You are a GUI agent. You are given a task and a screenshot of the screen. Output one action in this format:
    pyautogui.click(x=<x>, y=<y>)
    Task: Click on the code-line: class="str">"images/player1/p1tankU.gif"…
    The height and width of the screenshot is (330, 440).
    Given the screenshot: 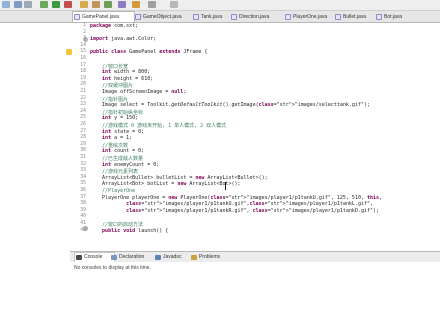 What is the action you would take?
    pyautogui.click(x=249, y=204)
    